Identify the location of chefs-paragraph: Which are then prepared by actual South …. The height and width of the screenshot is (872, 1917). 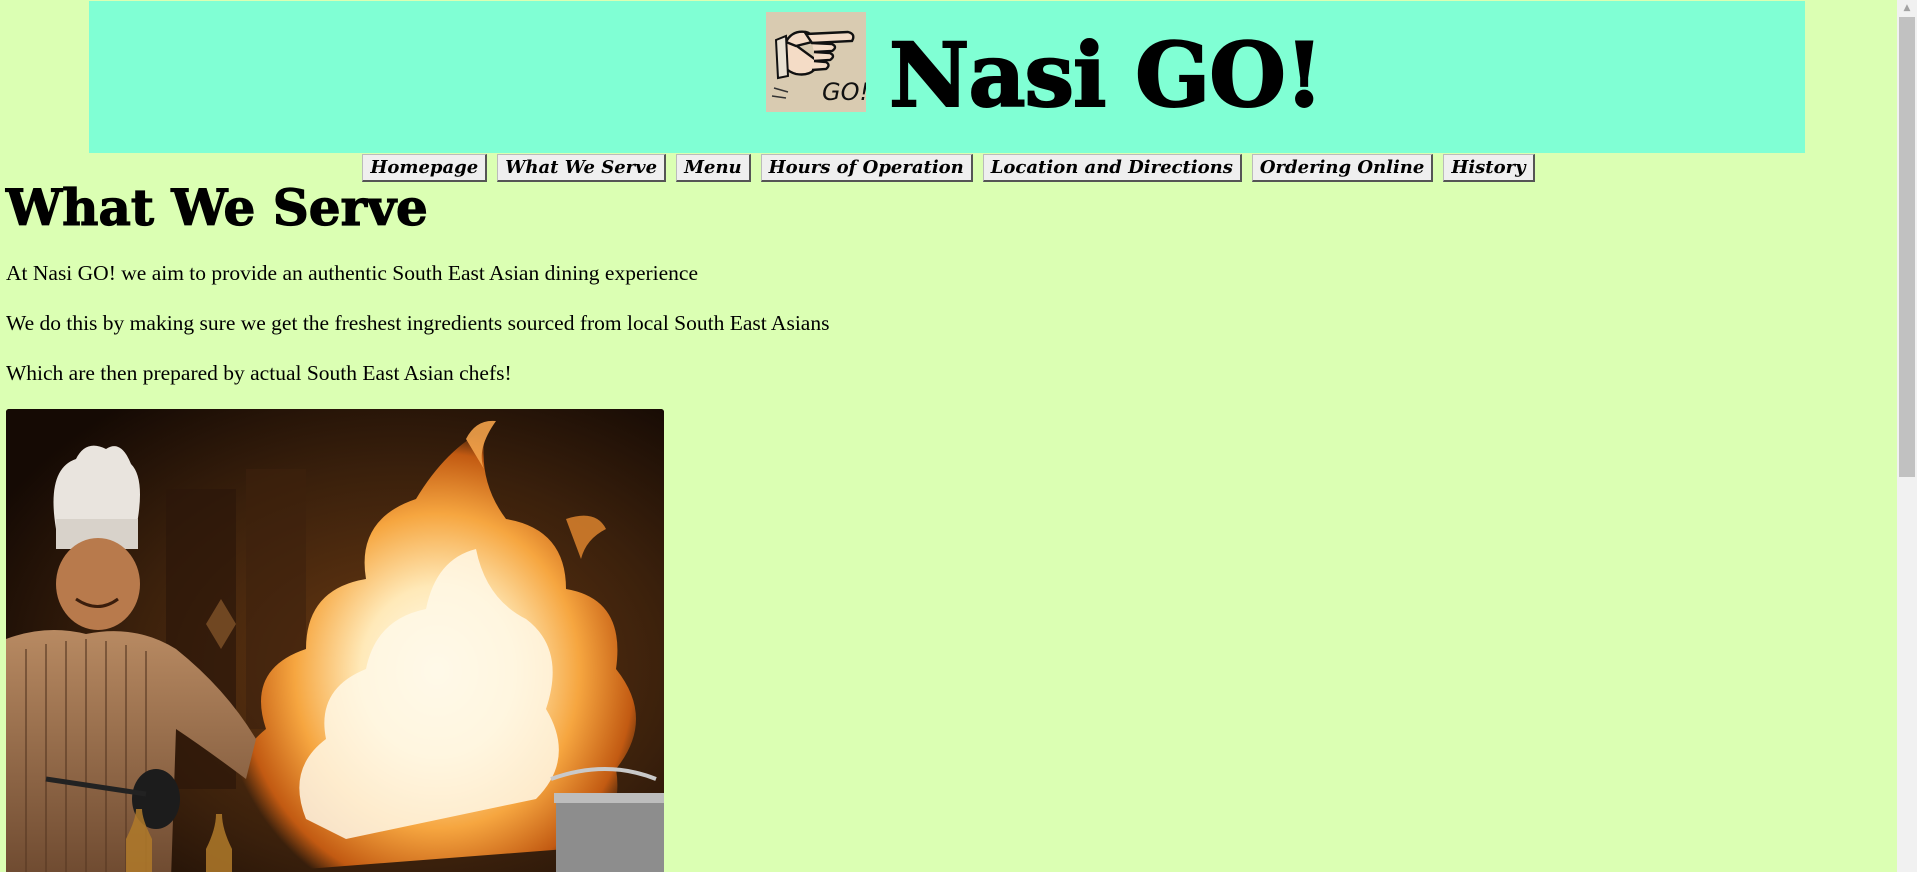
(259, 373).